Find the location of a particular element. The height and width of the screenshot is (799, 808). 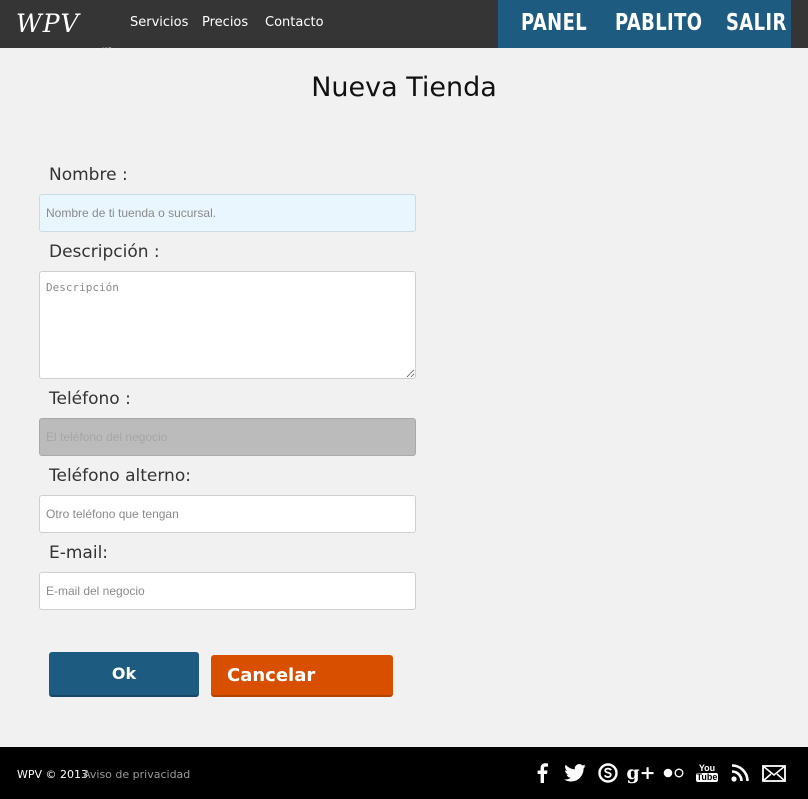

logo-text: WPV is located at coordinates (48, 23).